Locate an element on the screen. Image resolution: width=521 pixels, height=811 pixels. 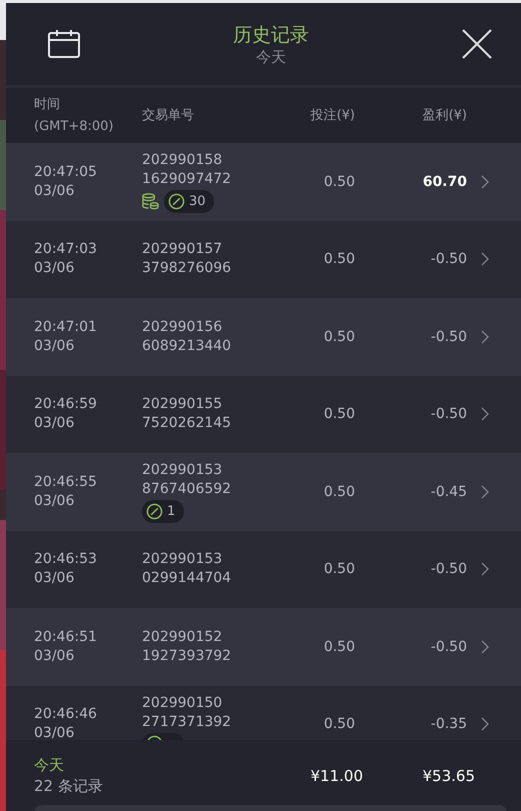
period-label: 今天 is located at coordinates (49, 765).